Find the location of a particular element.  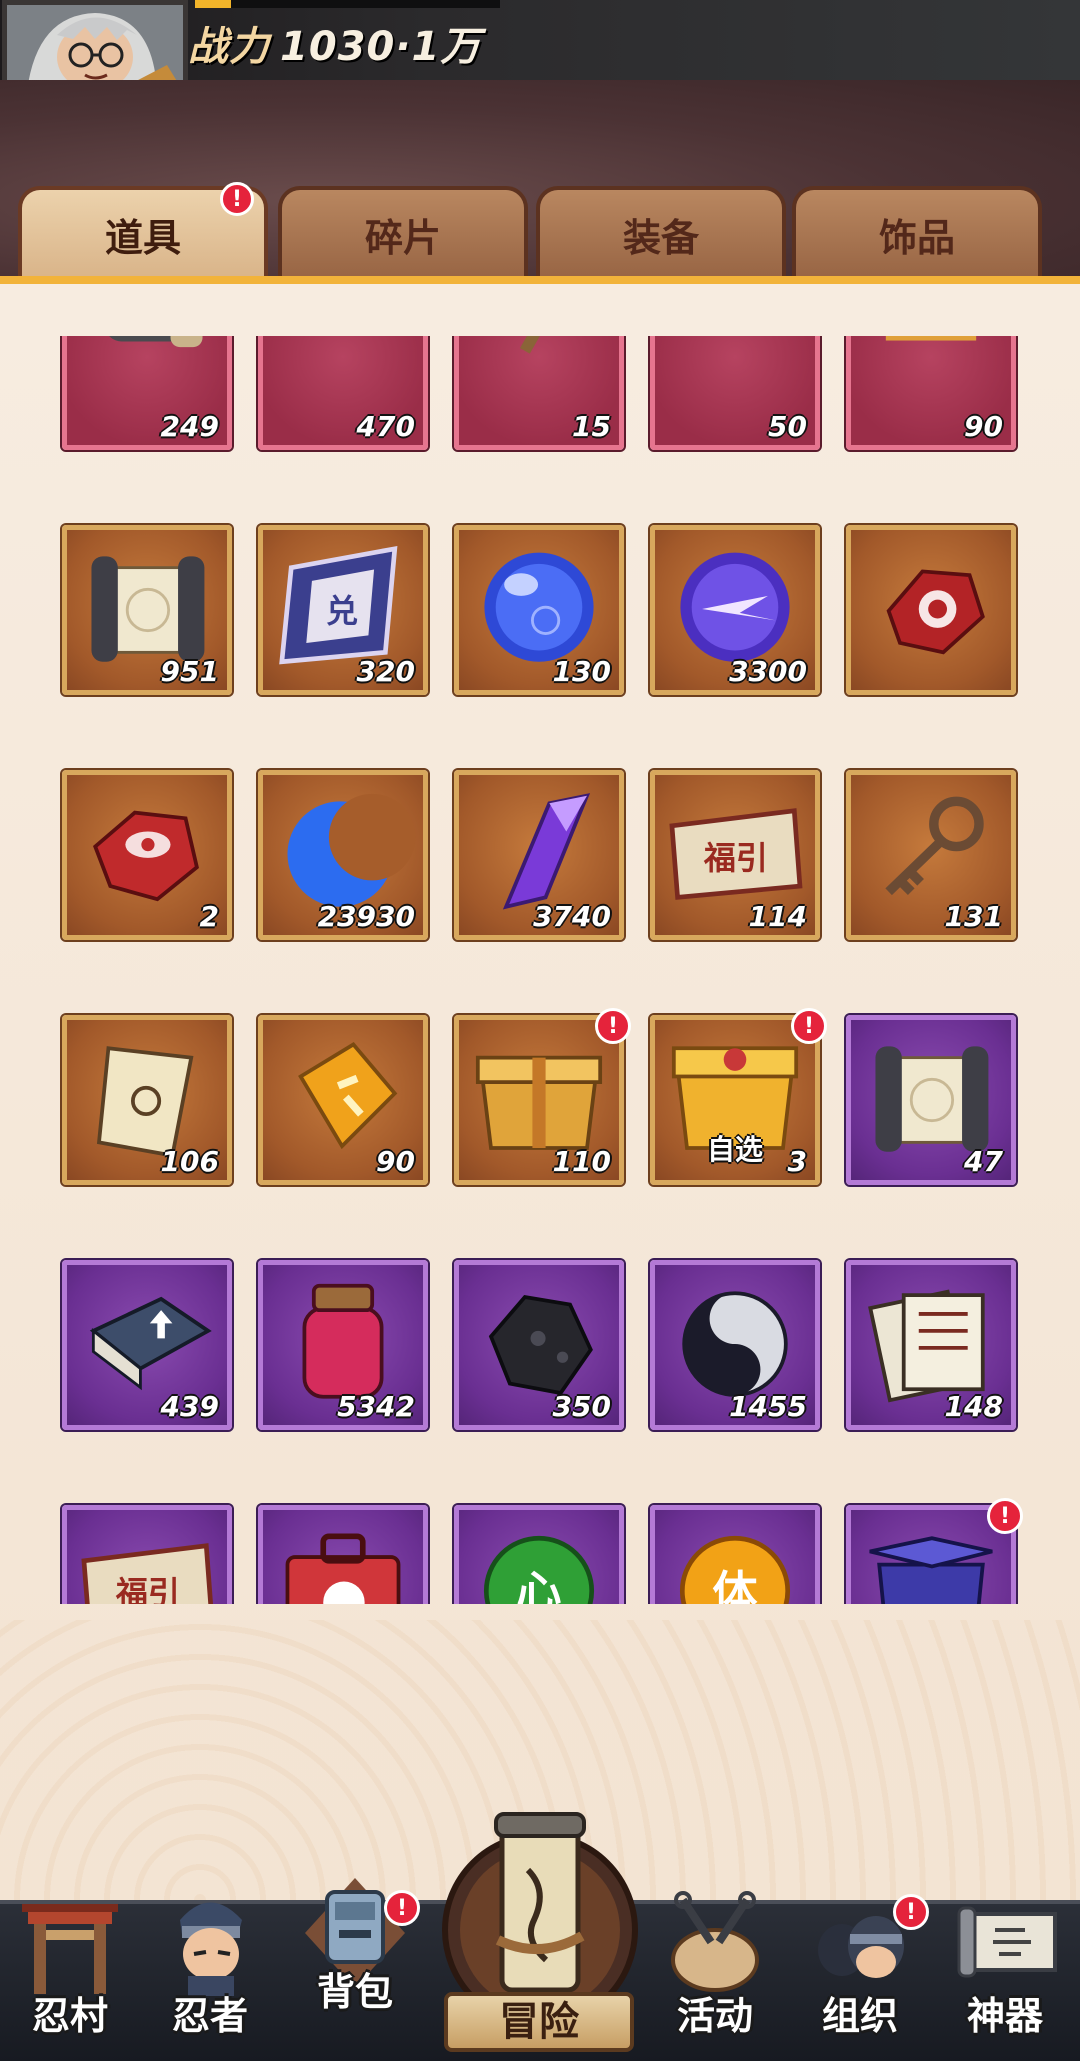

item-slot: 106 is located at coordinates (147, 1100).